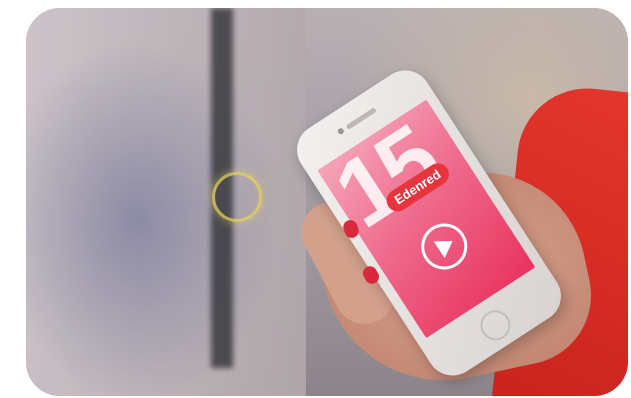 The height and width of the screenshot is (398, 631). I want to click on lens-flare, so click(237, 197).